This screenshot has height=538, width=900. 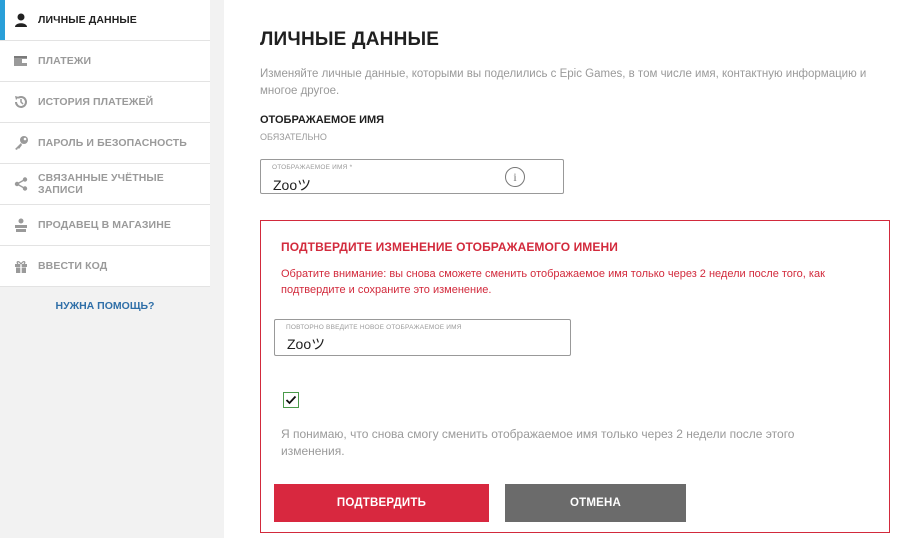 I want to click on sidebar-item-label: ПЛАТЕЖИ, so click(x=65, y=61).